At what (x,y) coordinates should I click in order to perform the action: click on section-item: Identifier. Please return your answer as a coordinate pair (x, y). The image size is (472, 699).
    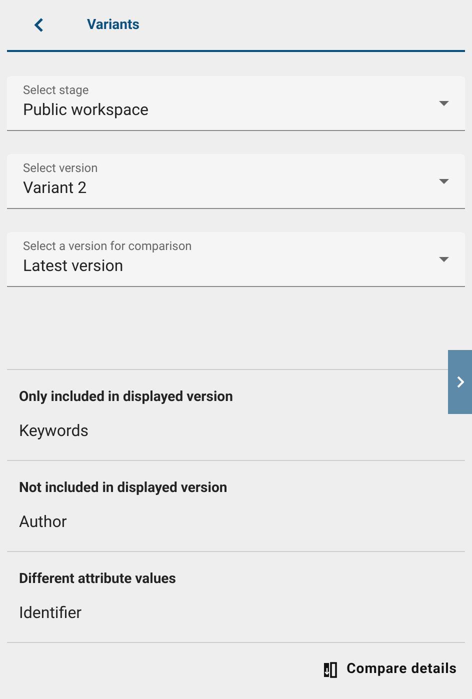
    Looking at the image, I should click on (51, 613).